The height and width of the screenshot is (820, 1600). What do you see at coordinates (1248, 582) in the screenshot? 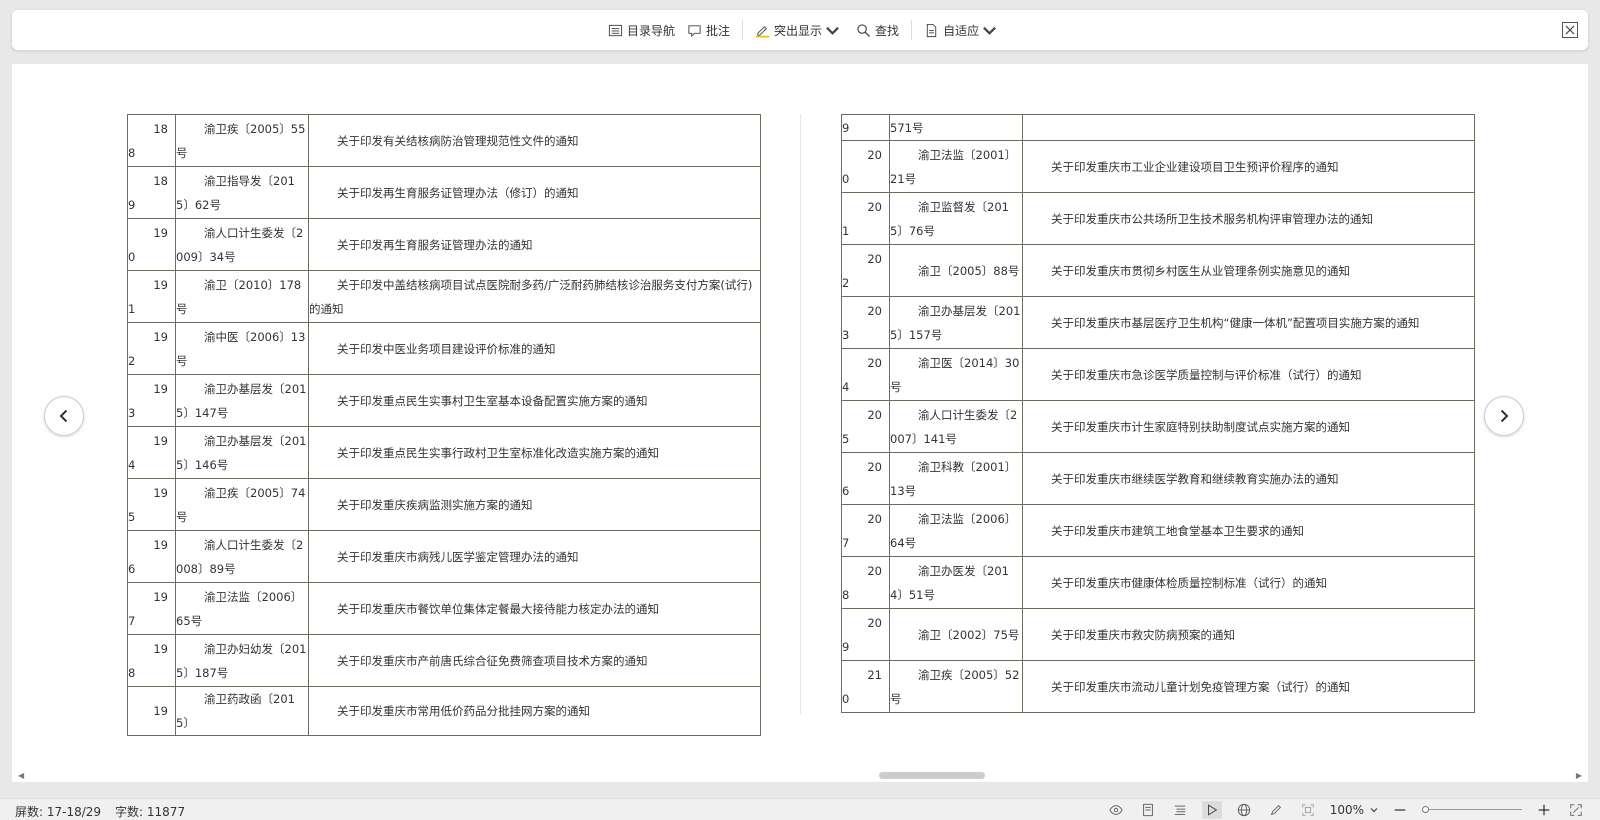
I see `doc-title-cell: 关于印发重庆市健康体检质量控制标准（试行）的通知` at bounding box center [1248, 582].